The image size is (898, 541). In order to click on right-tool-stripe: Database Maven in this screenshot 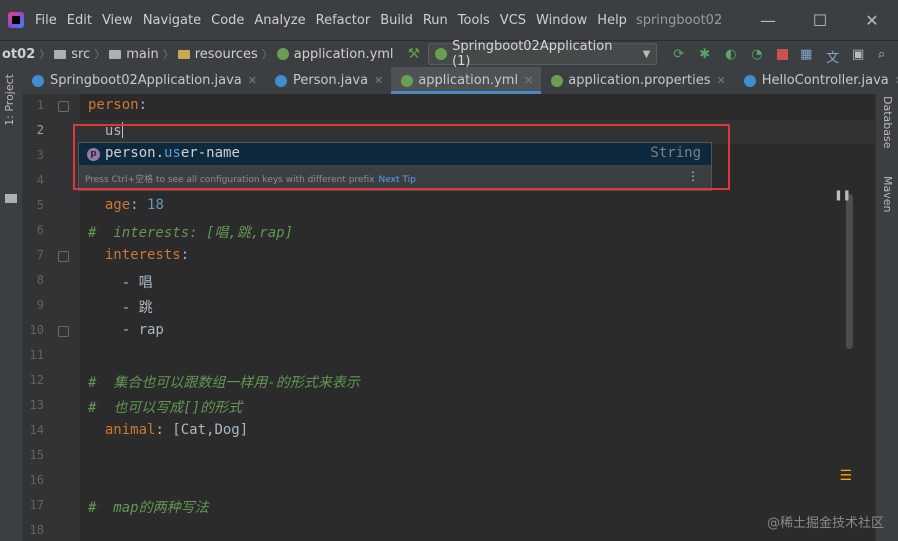, I will do `click(886, 317)`.